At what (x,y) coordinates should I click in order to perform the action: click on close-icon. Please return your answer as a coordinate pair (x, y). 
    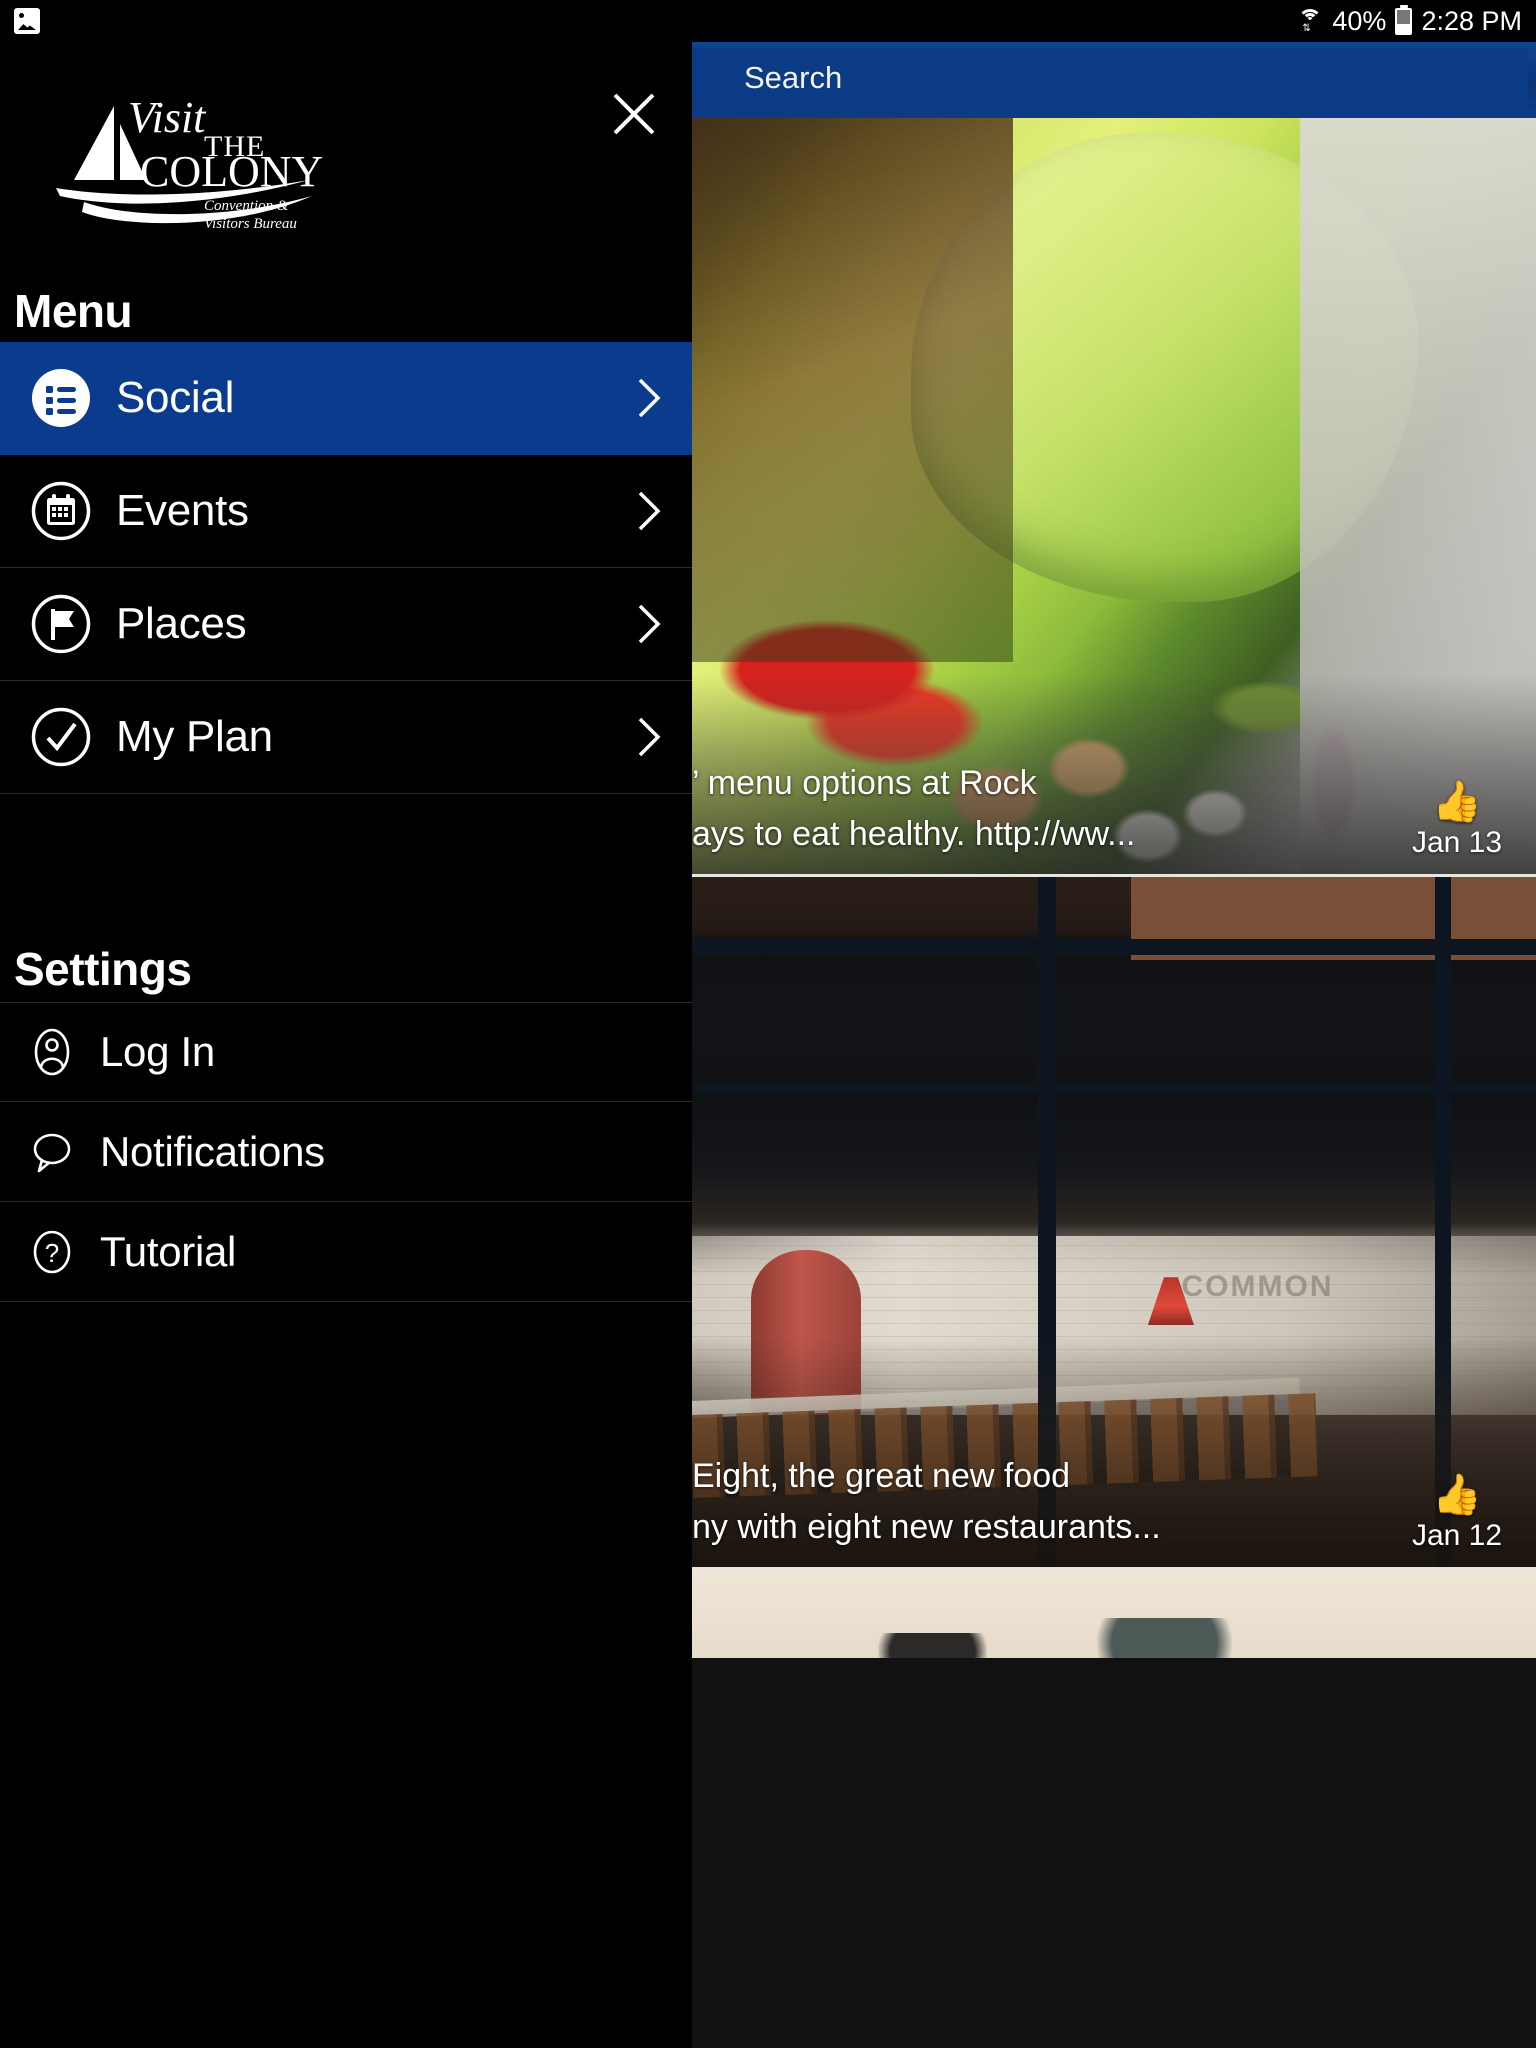
    Looking at the image, I should click on (634, 114).